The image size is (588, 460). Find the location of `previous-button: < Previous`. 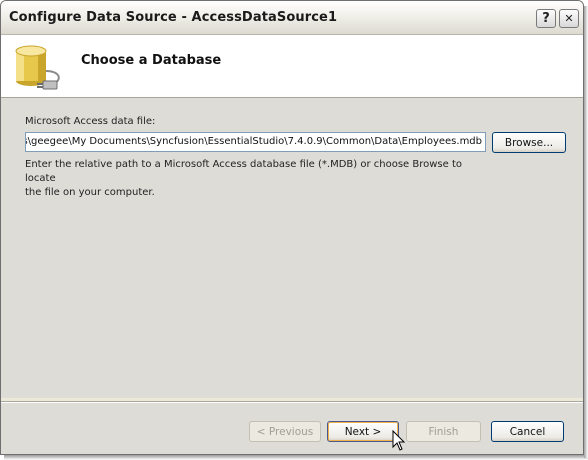

previous-button: < Previous is located at coordinates (285, 431).